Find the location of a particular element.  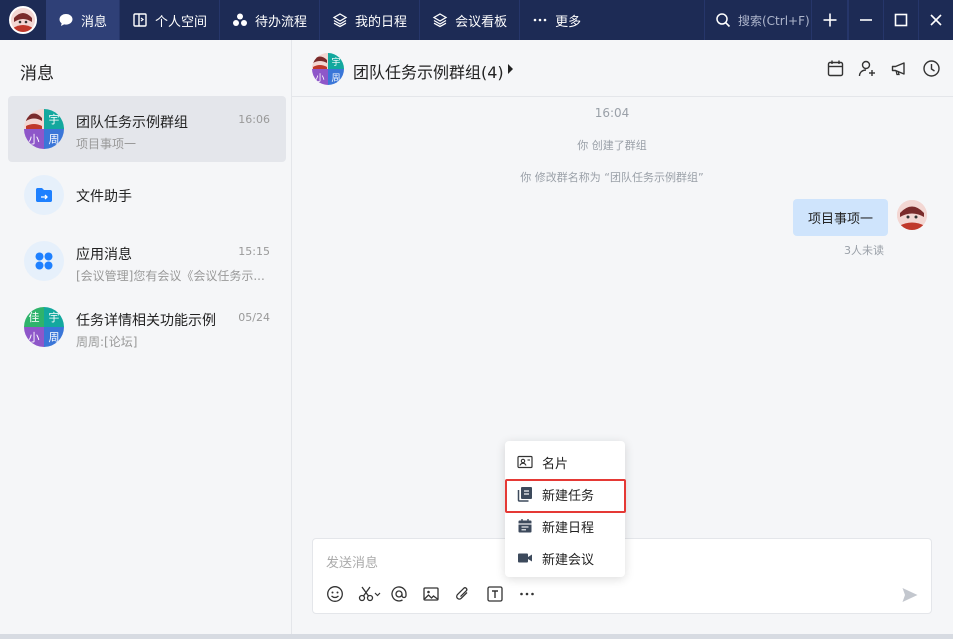

send-icon is located at coordinates (910, 595).